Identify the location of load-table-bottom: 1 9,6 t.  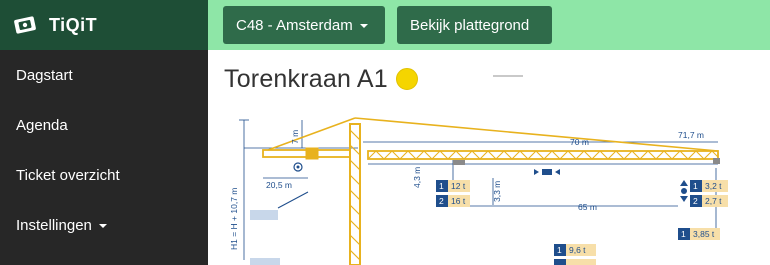
(575, 254).